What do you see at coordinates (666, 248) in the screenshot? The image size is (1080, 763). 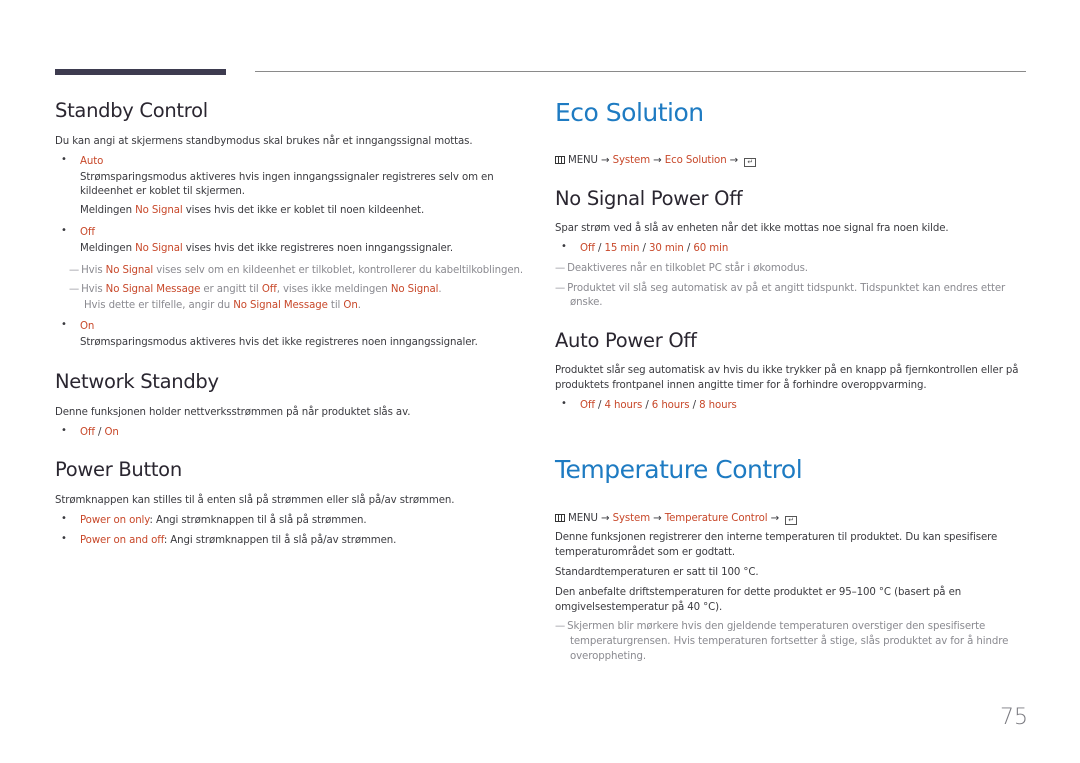 I see `option: 30 min` at bounding box center [666, 248].